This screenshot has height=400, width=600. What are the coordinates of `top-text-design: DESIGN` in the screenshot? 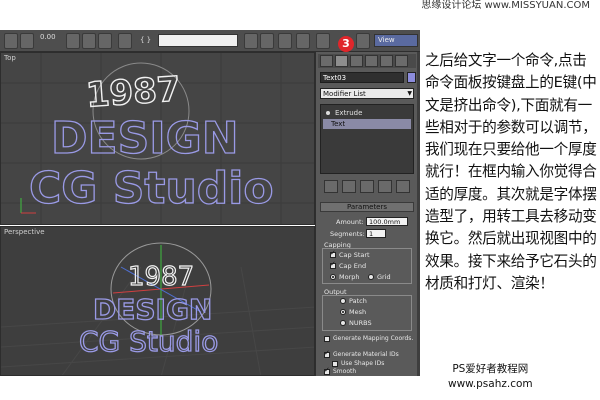 It's located at (145, 138).